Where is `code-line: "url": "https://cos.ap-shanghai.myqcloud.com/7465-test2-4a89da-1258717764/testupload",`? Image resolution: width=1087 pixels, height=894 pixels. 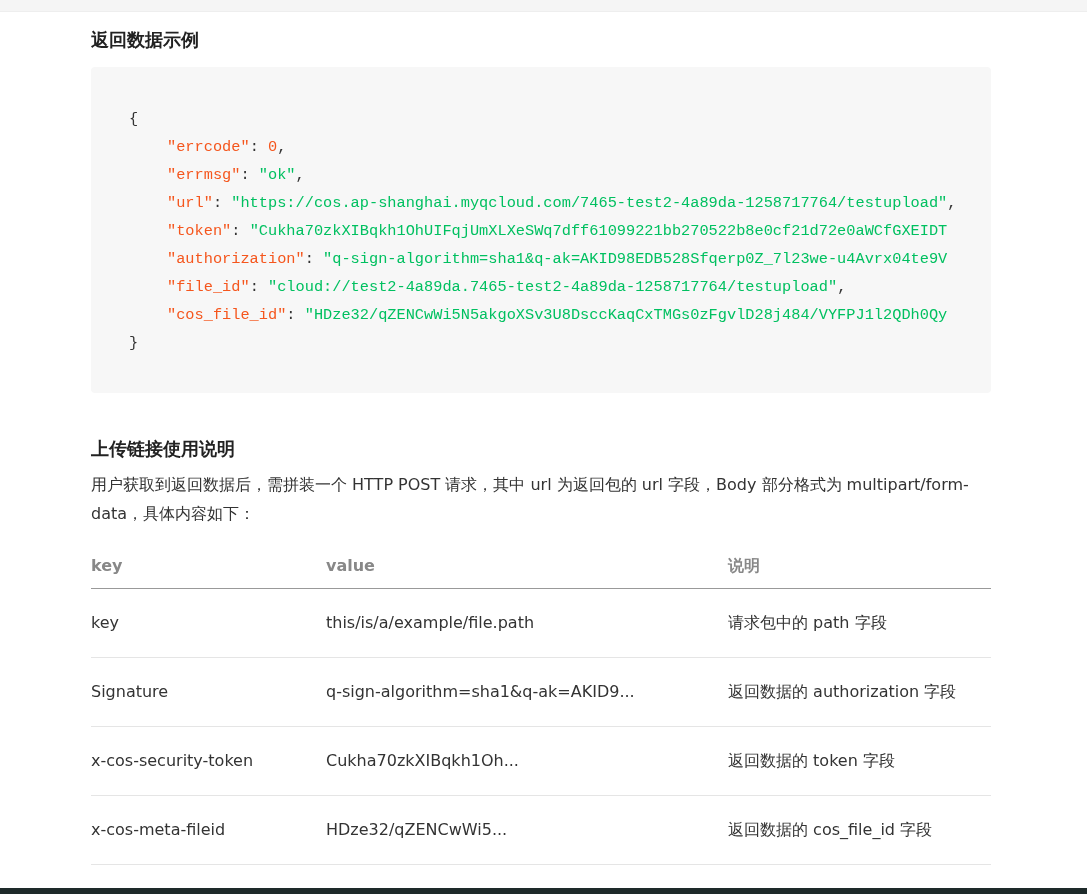
code-line: "url": "https://cos.ap-shanghai.myqcloud.com/7465-test2-4a89da-1258717764/testupload", is located at coordinates (562, 203).